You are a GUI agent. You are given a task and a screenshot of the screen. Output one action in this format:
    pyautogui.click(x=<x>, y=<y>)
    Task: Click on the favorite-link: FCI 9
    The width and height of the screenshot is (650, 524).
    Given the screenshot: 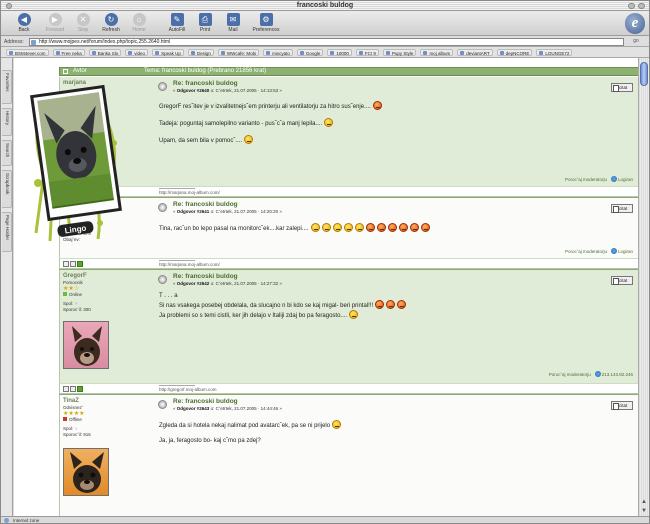 What is the action you would take?
    pyautogui.click(x=367, y=52)
    